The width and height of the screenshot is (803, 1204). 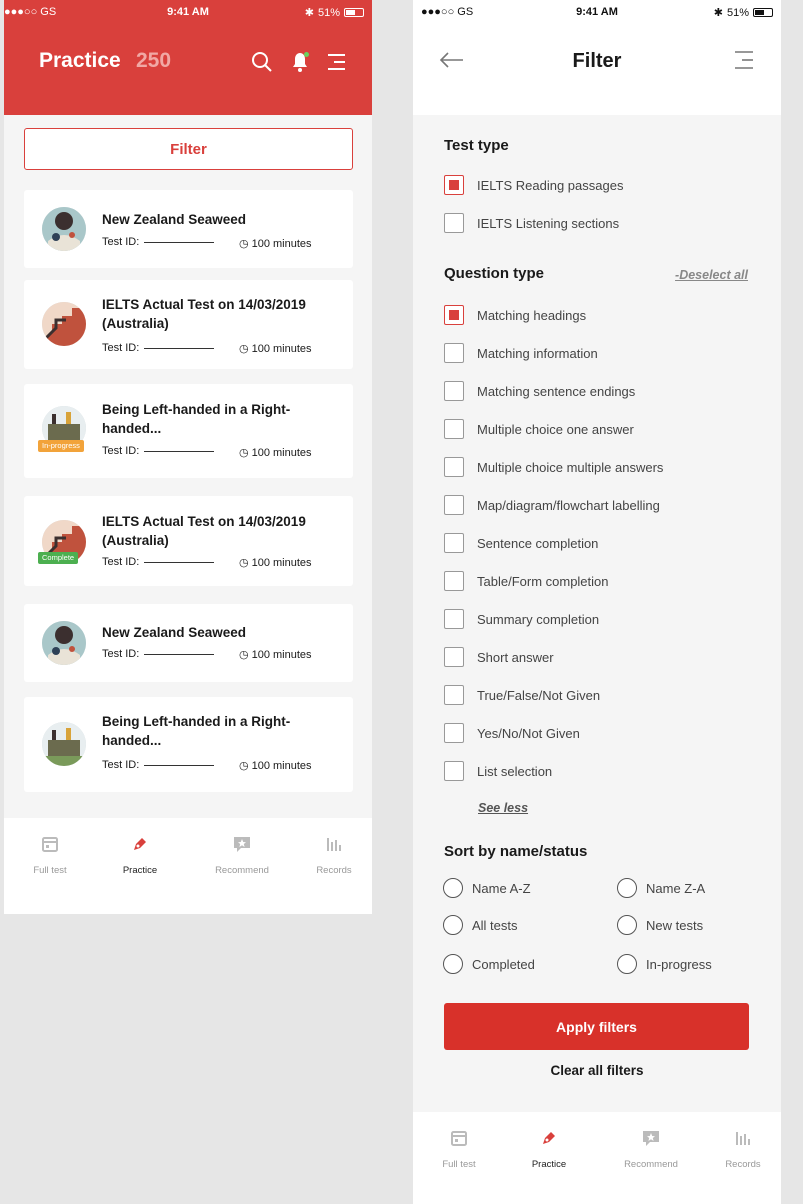 What do you see at coordinates (597, 1158) in the screenshot?
I see `tab-bar: Full test Practice Recommend Records` at bounding box center [597, 1158].